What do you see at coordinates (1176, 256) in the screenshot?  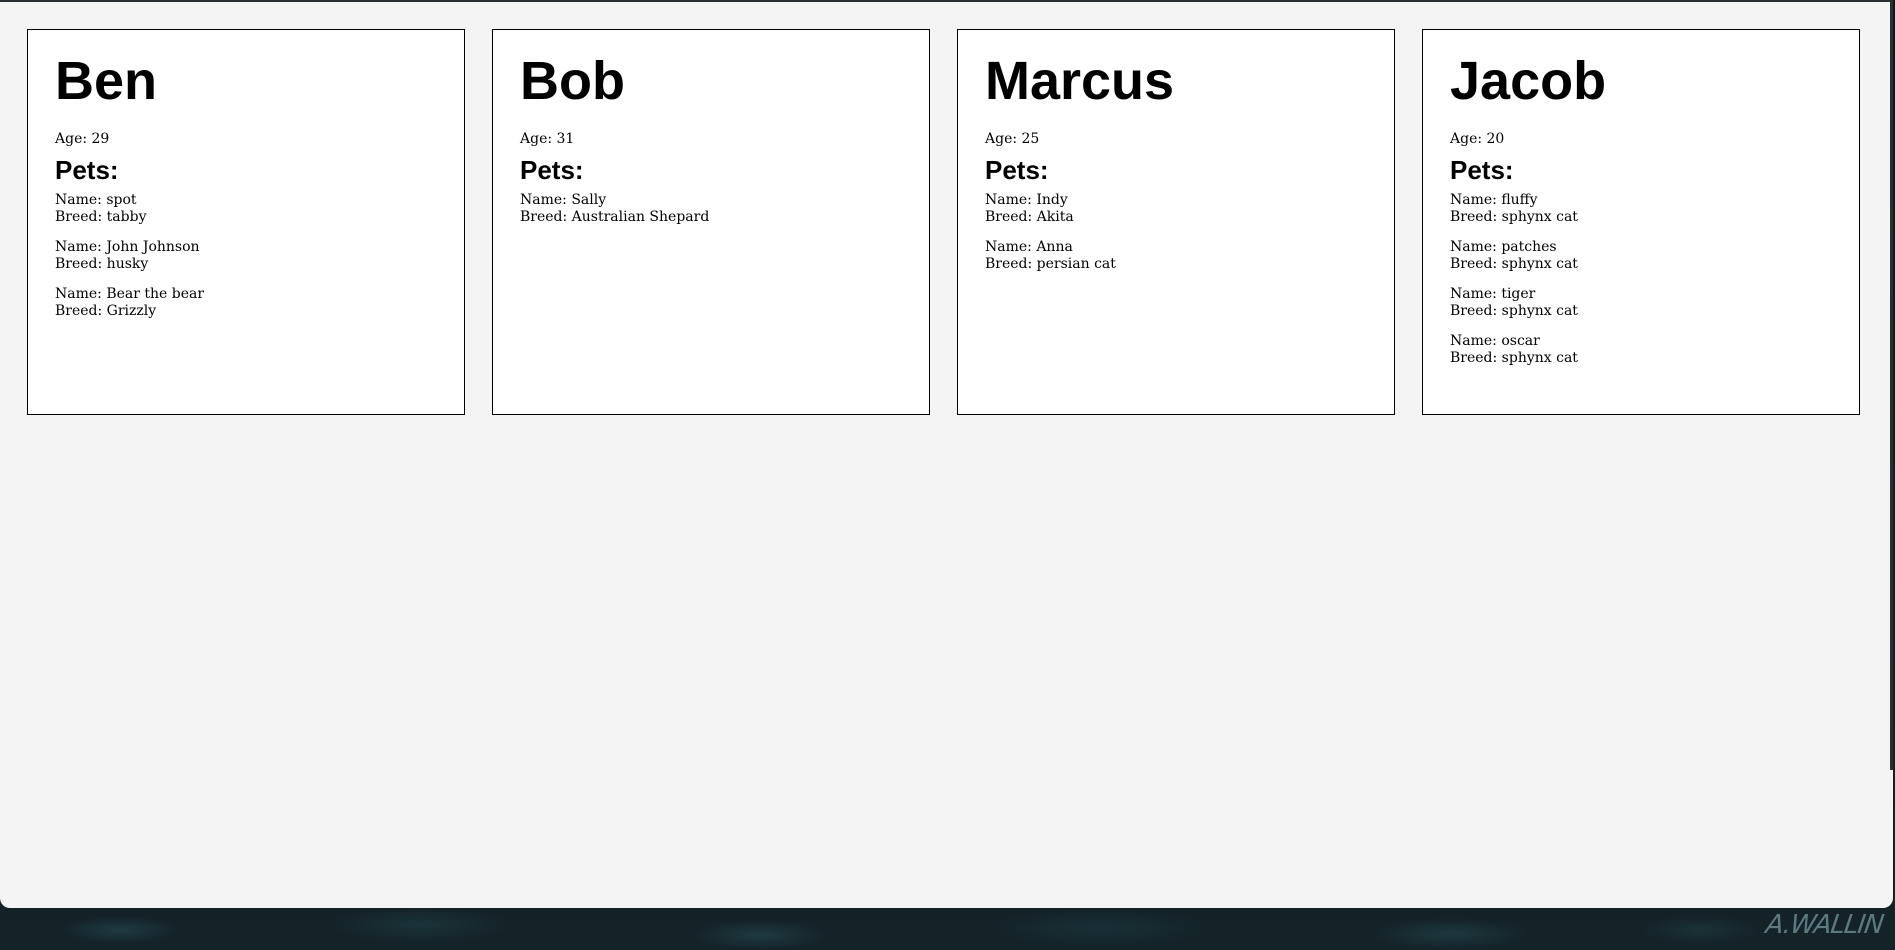 I see `pet-entry: Name: Anna Breed: persian cat` at bounding box center [1176, 256].